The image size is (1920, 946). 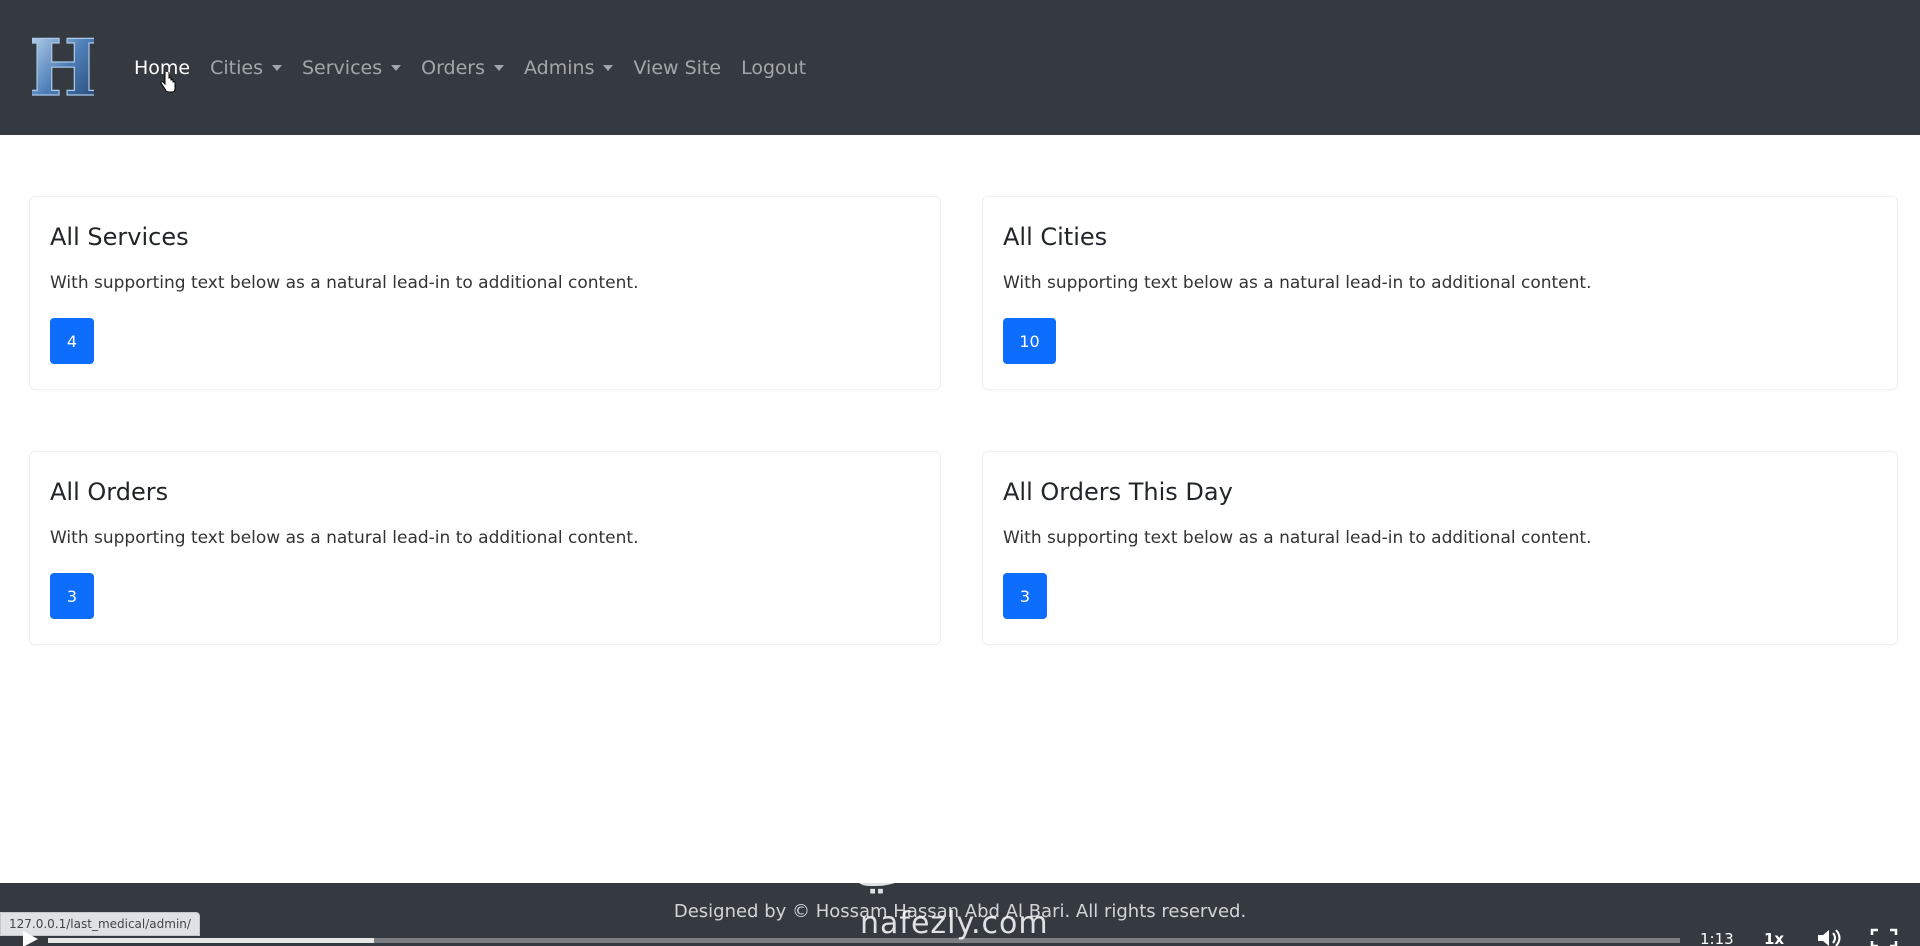 I want to click on video-player-controls: 1:13 1x, so click(x=960, y=936).